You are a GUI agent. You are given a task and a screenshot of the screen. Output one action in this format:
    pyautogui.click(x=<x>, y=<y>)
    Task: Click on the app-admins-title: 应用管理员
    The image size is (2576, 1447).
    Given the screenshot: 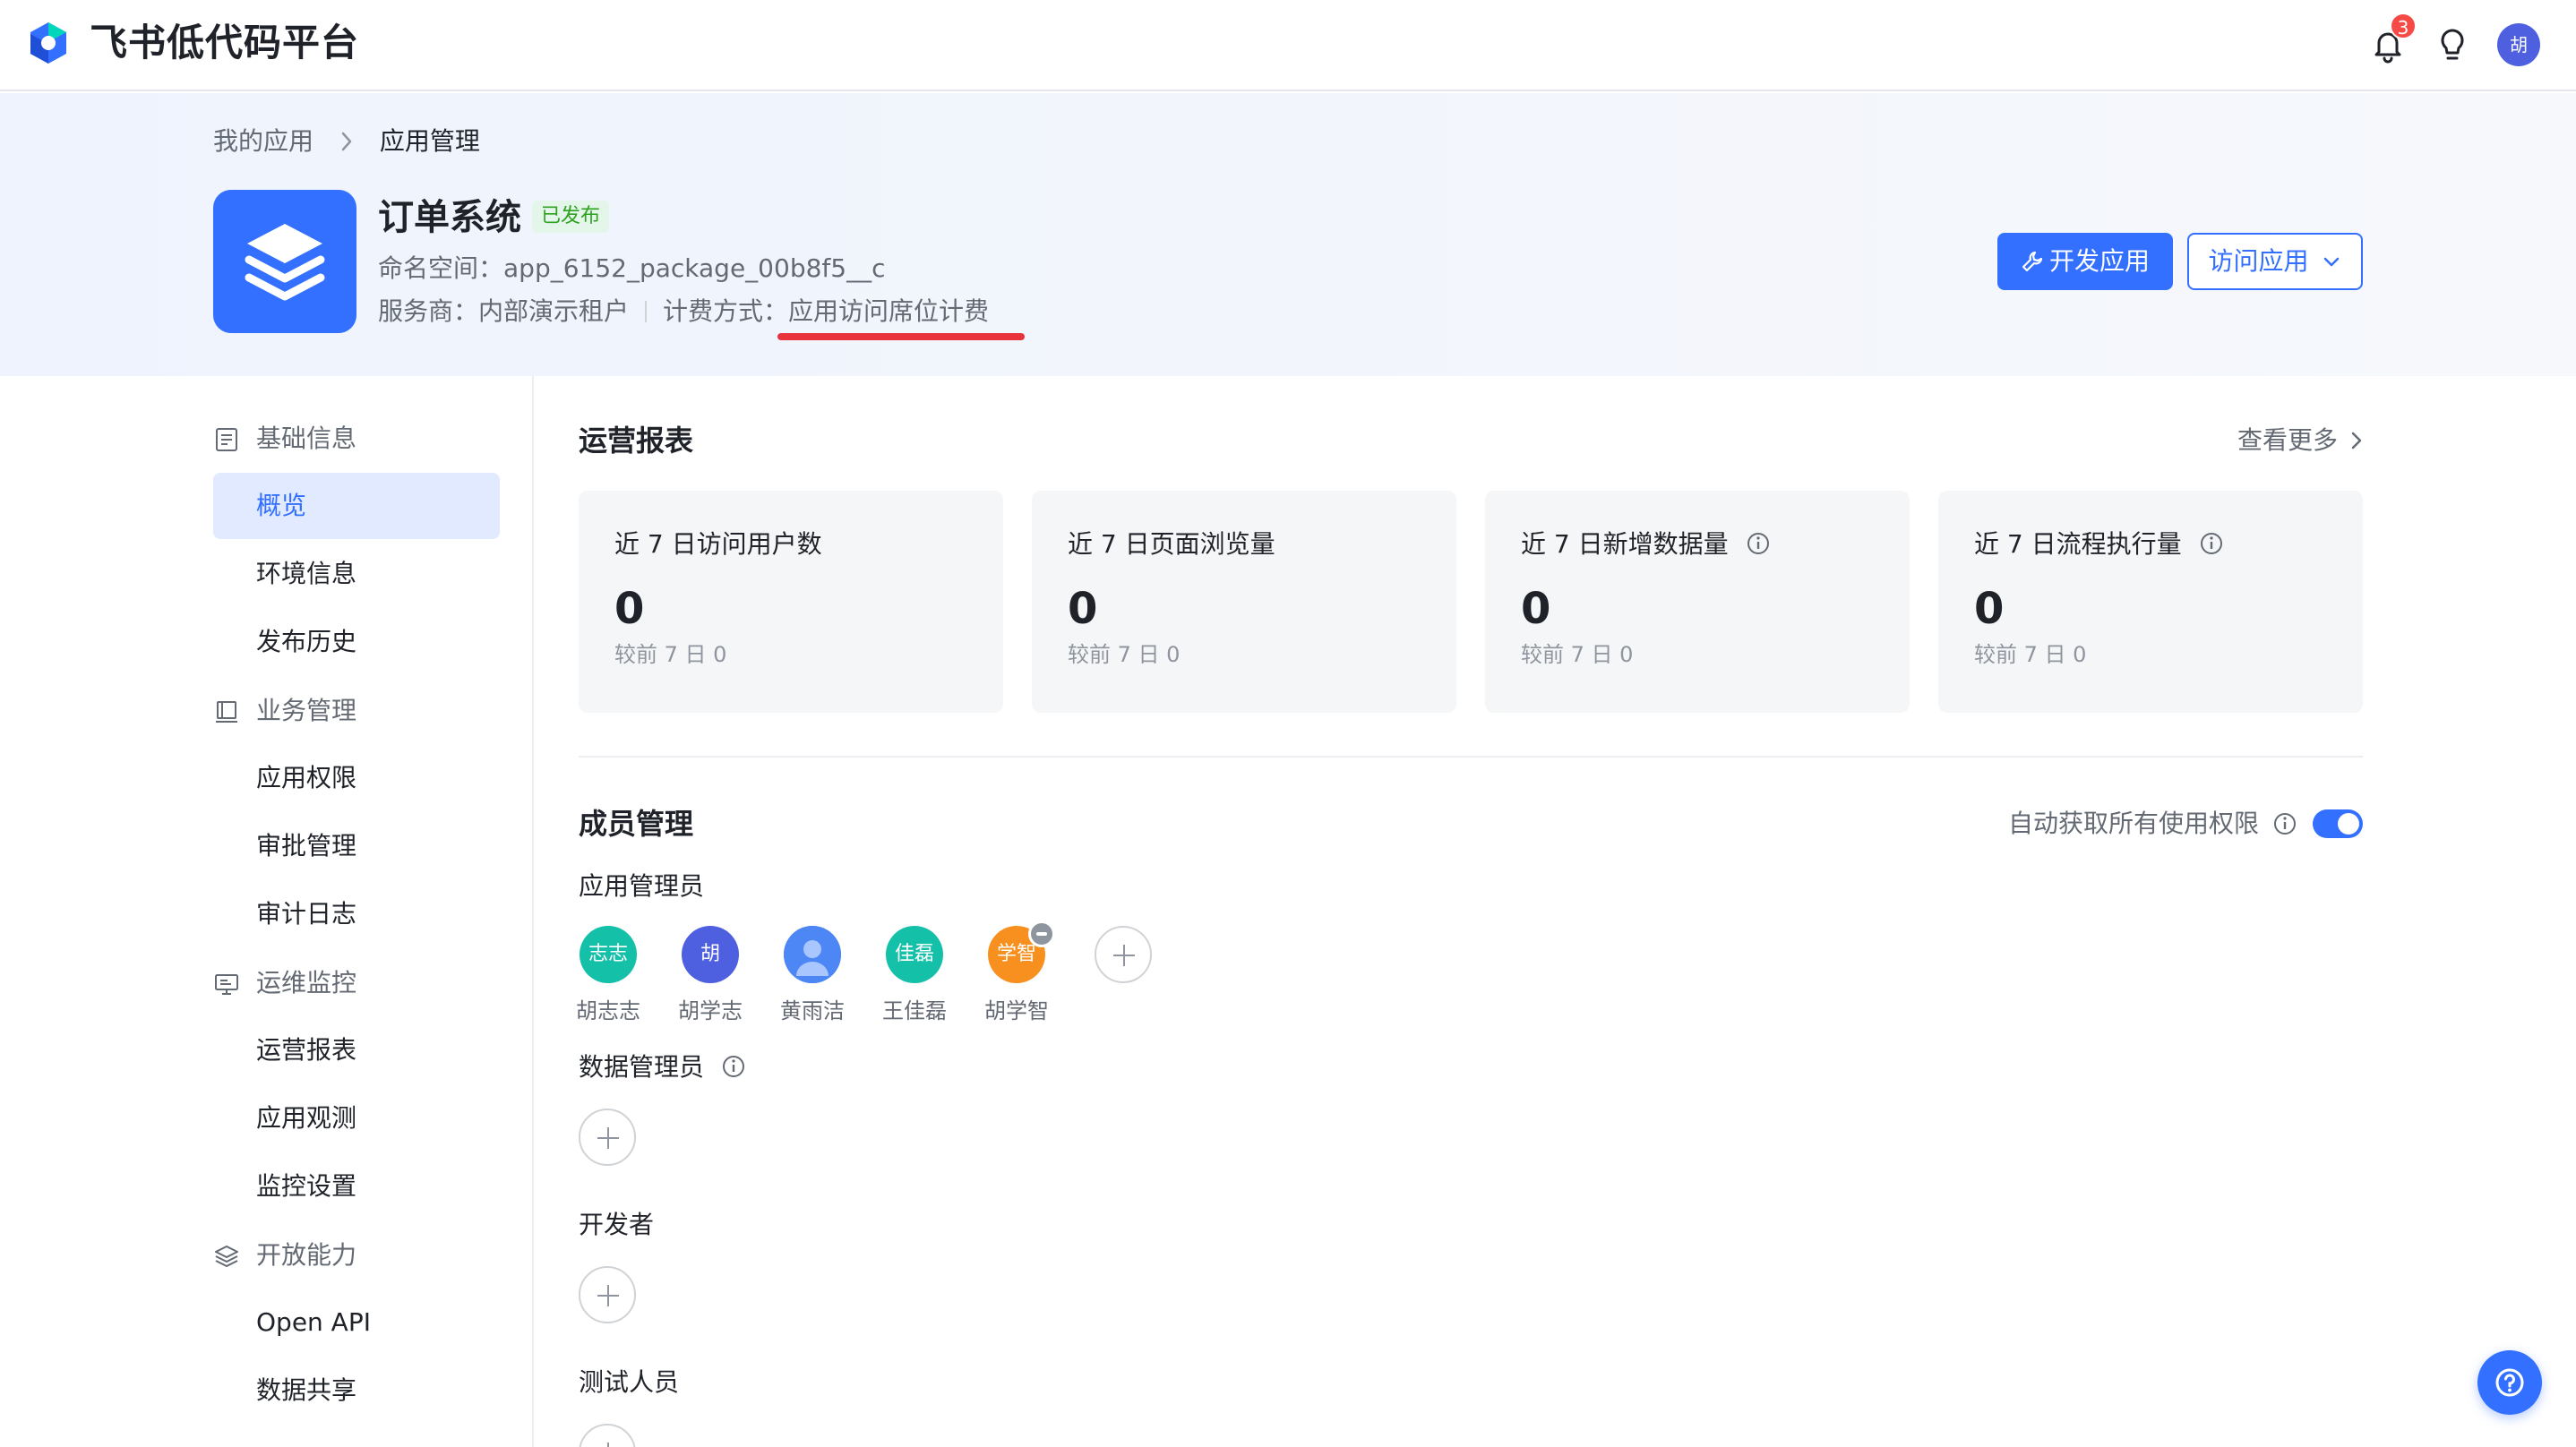 What is the action you would take?
    pyautogui.click(x=642, y=886)
    